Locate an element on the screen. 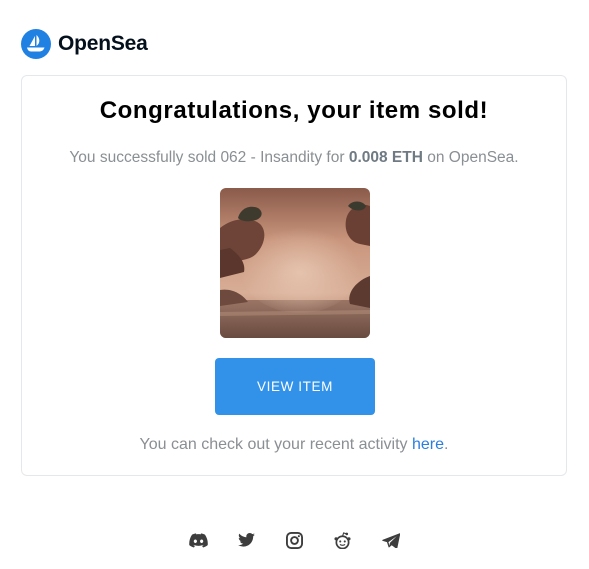  social-links is located at coordinates (294, 540).